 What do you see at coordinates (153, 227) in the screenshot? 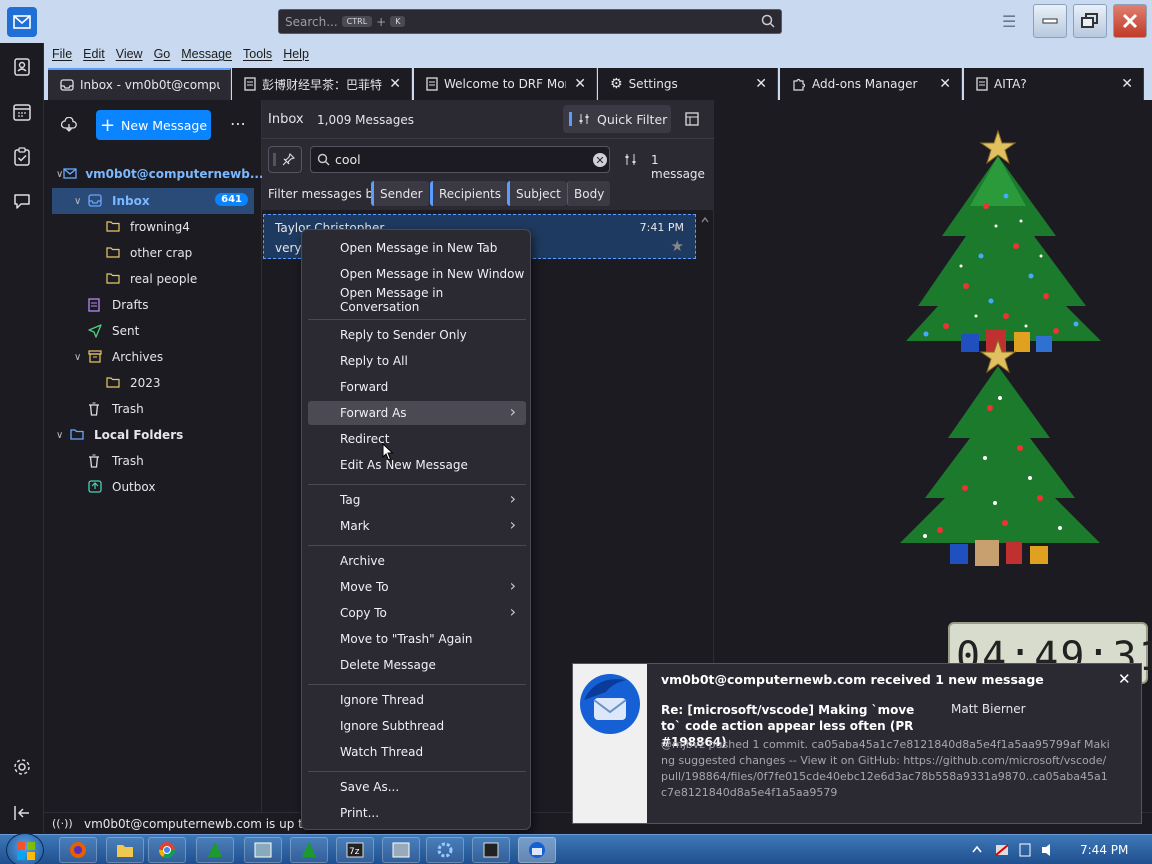
I see `folder-item-frowning4: frowning4` at bounding box center [153, 227].